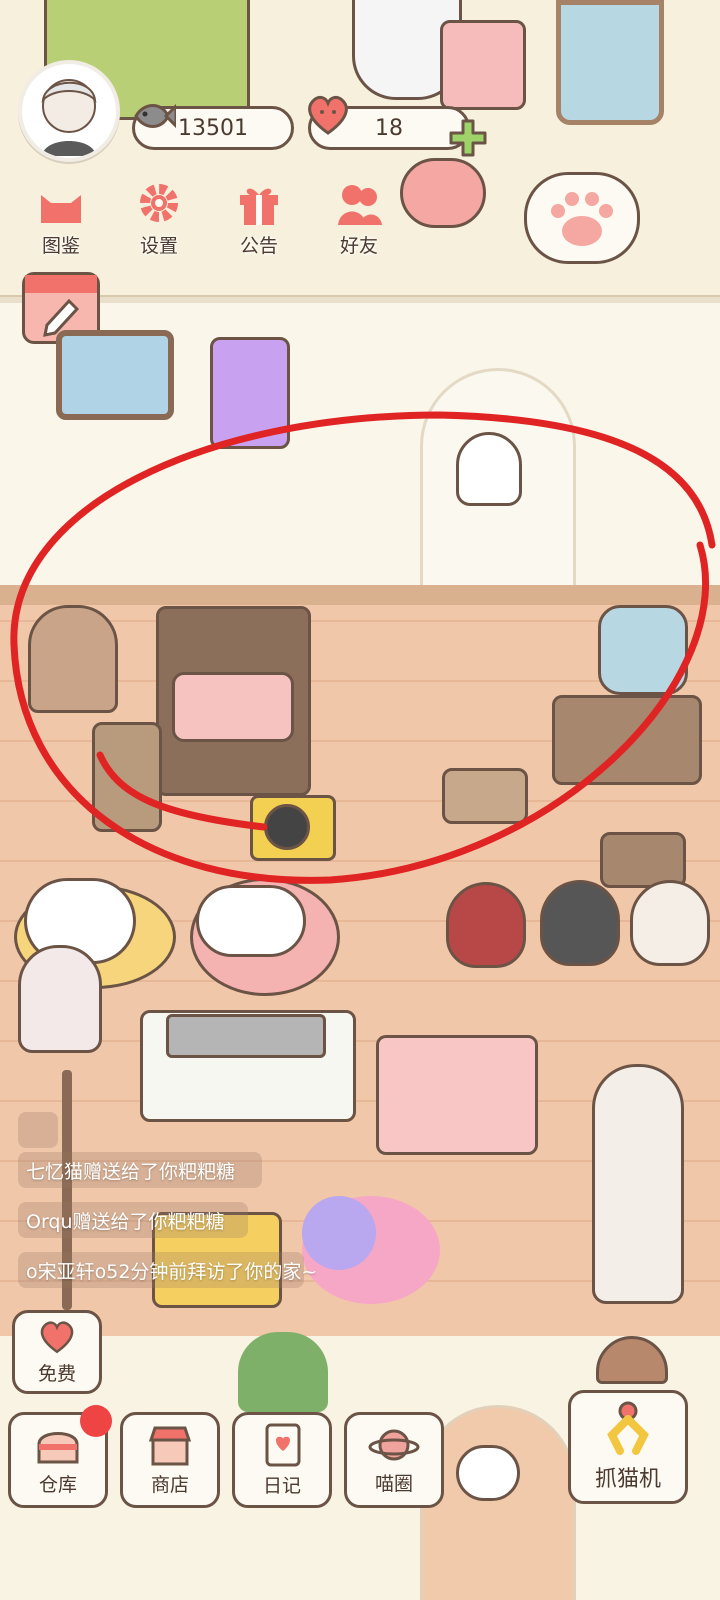 The height and width of the screenshot is (1600, 720). I want to click on diary-label: 日记, so click(281, 1485).